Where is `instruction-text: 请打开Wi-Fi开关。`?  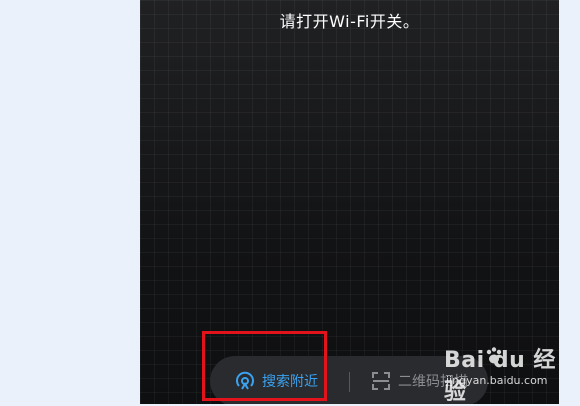 instruction-text: 请打开Wi-Fi开关。 is located at coordinates (349, 21).